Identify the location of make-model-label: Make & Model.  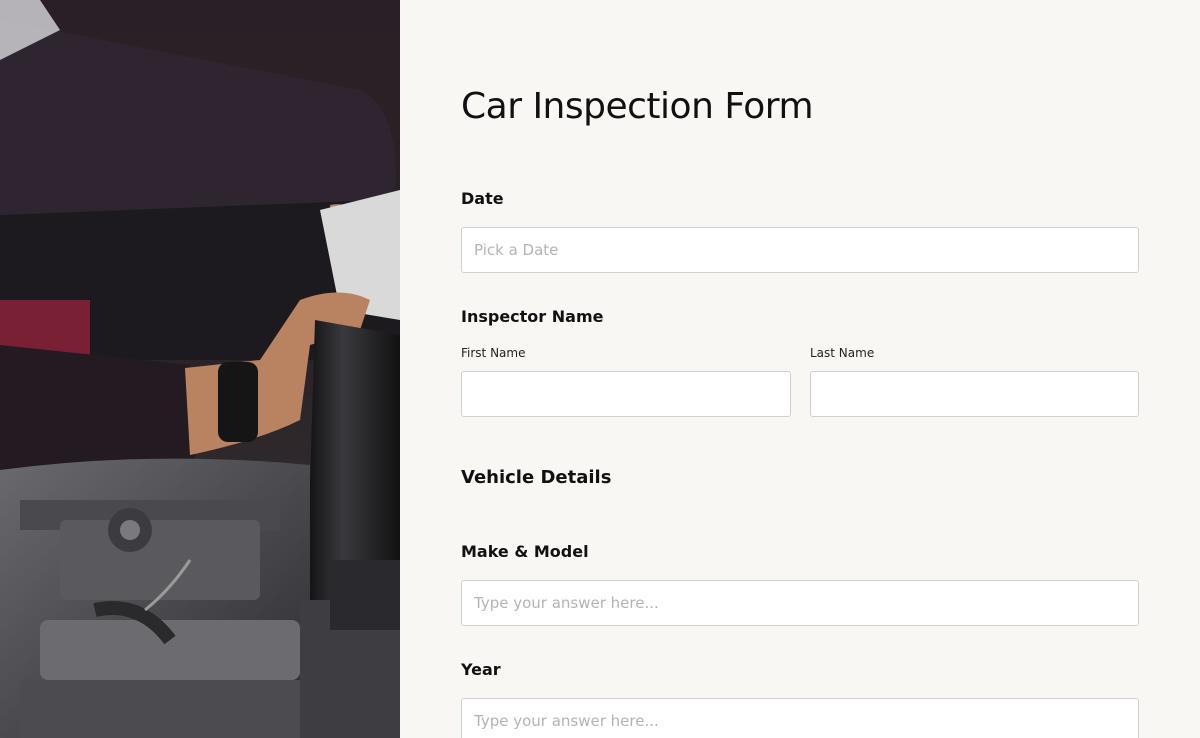
(525, 551).